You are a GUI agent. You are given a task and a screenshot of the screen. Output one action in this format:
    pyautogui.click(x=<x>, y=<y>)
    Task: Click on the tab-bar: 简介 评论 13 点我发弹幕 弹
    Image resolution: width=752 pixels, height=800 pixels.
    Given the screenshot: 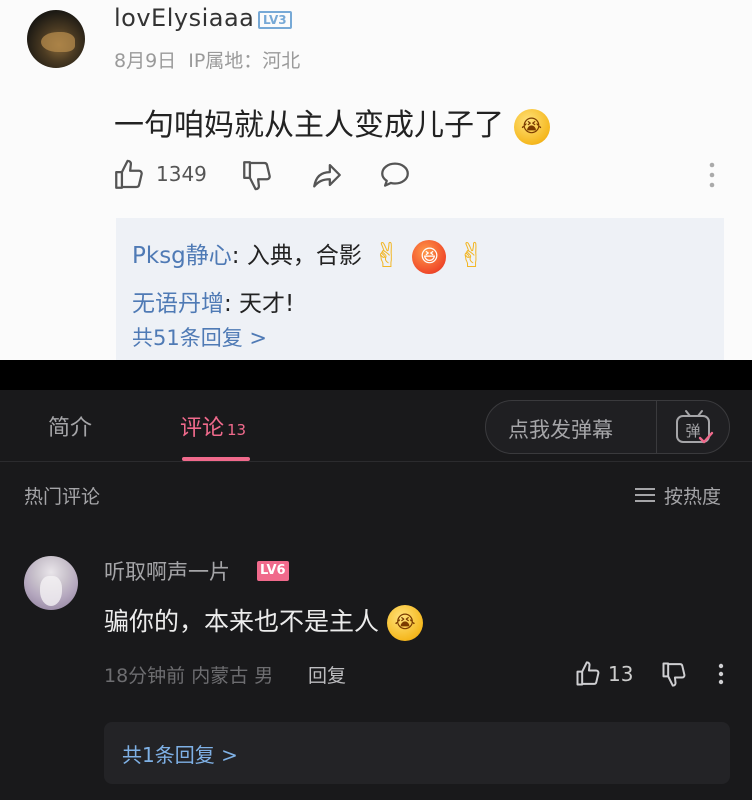 What is the action you would take?
    pyautogui.click(x=376, y=426)
    